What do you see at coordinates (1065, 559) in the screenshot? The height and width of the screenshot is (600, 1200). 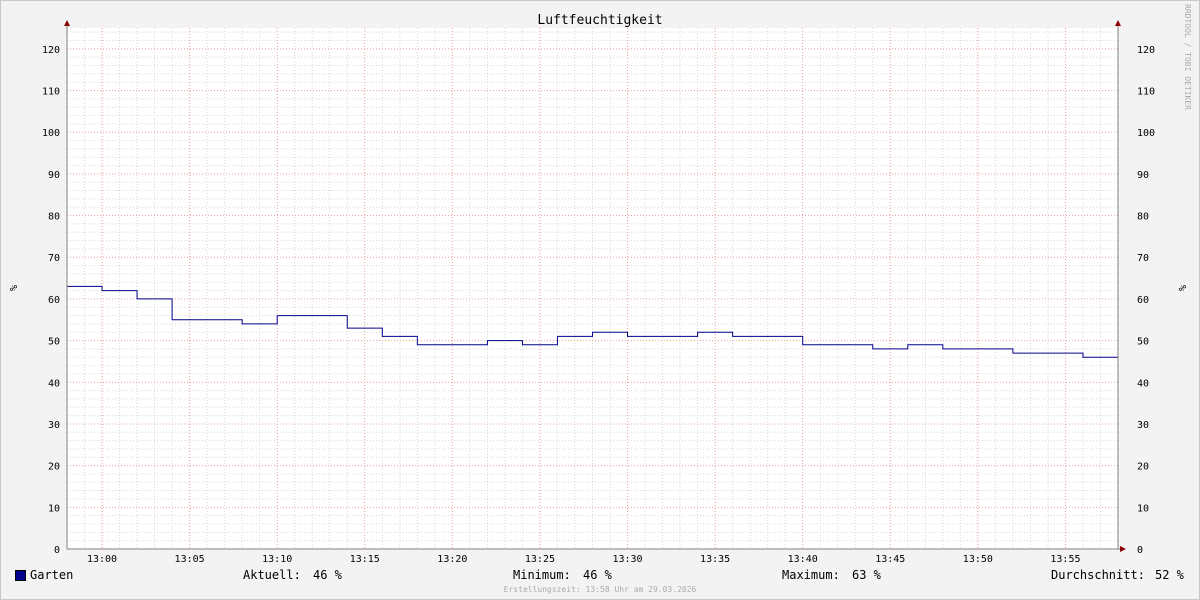 I see `x-tick-label: 13:55` at bounding box center [1065, 559].